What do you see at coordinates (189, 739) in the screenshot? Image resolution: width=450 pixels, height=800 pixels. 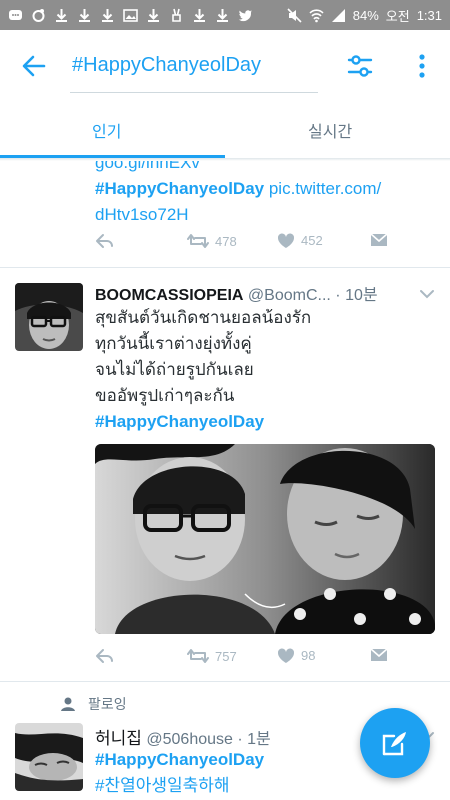 I see `author-handle: @506house` at bounding box center [189, 739].